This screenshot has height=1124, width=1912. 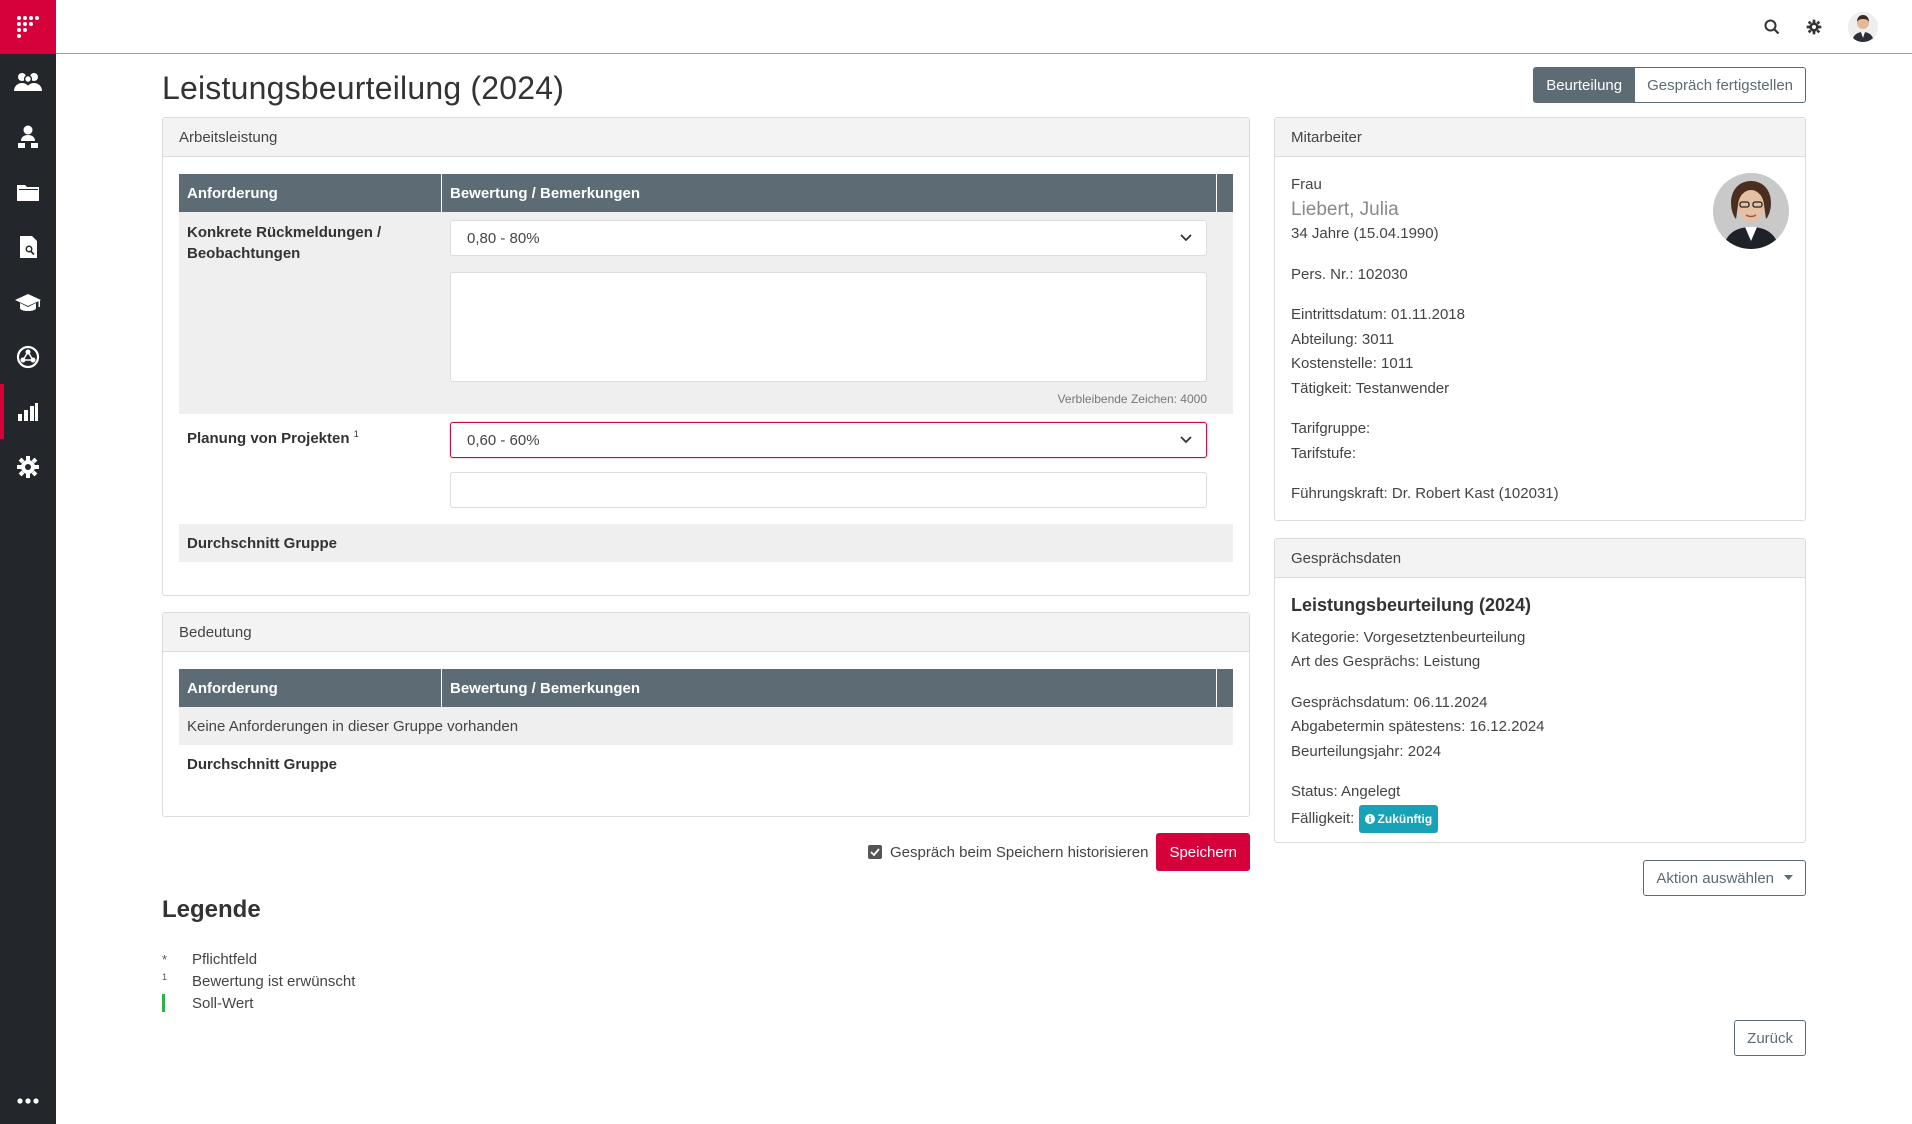 I want to click on sidebar-item-network, so click(x=28, y=356).